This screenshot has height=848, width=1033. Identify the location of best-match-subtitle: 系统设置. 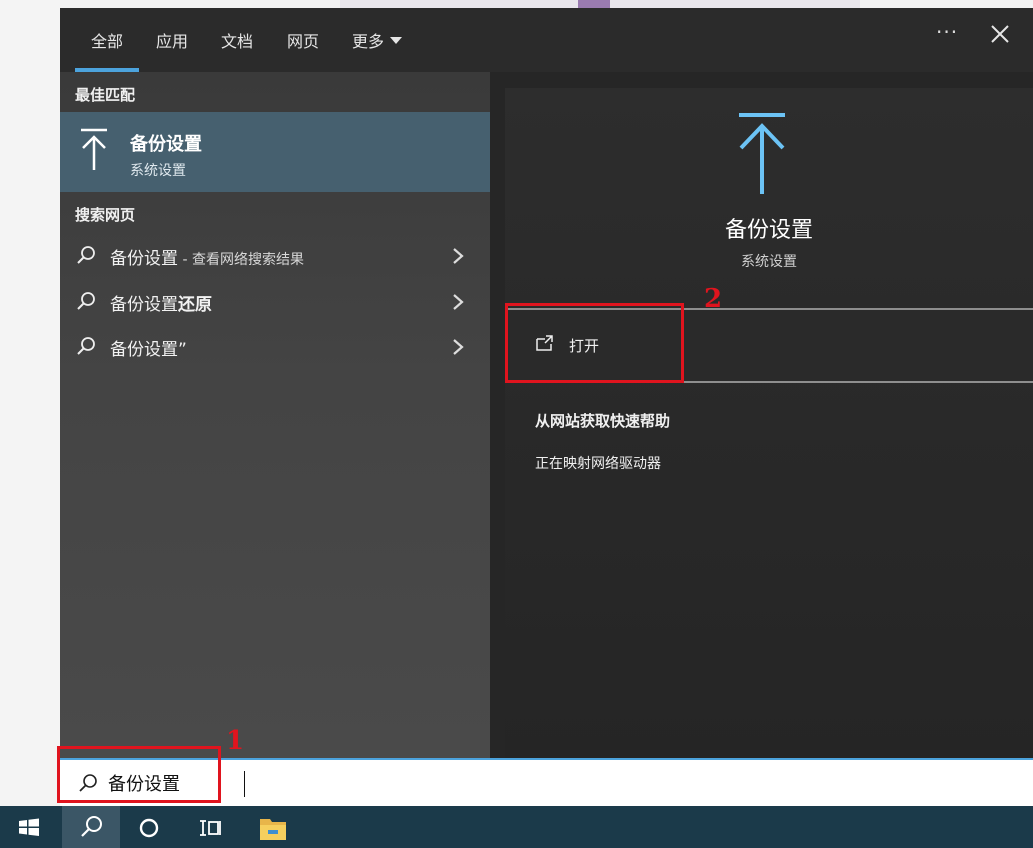
(158, 171).